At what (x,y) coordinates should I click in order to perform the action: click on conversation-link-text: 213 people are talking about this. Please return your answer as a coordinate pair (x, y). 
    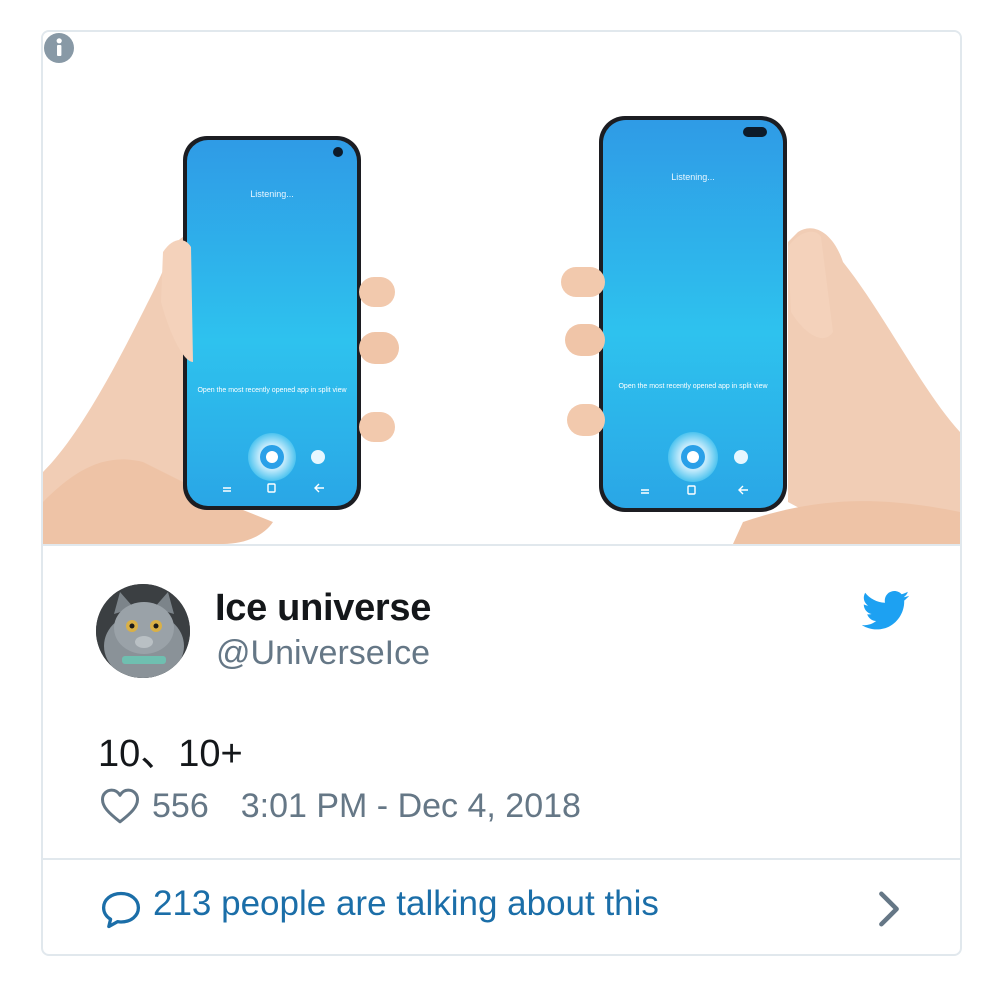
    Looking at the image, I should click on (406, 904).